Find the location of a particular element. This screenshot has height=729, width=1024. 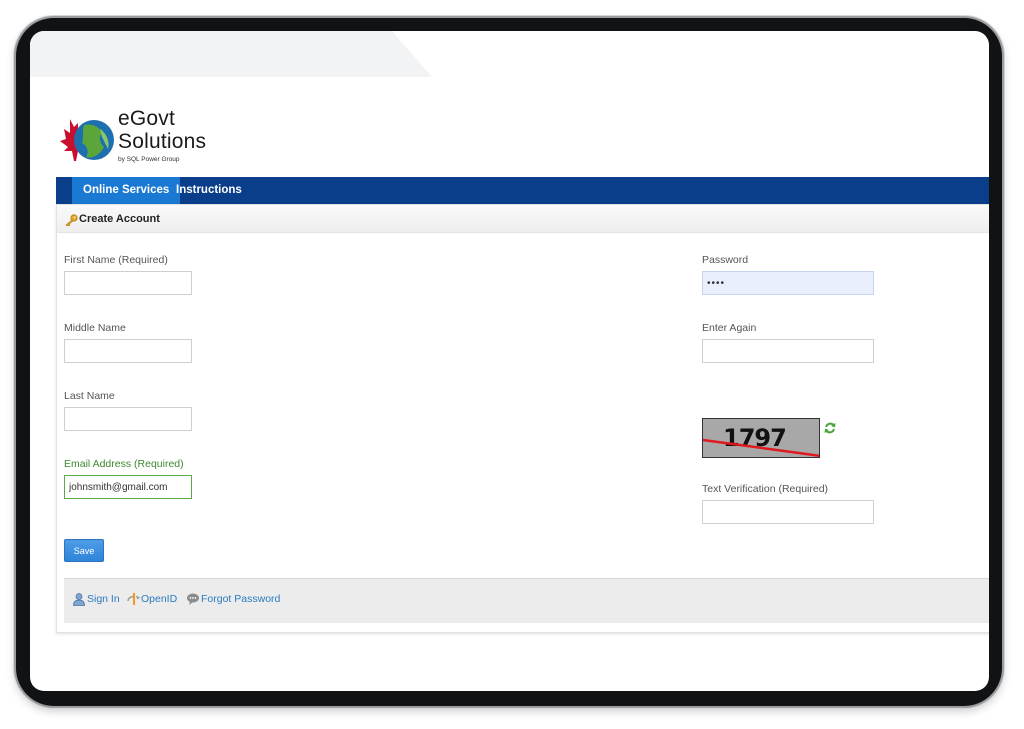

captcha-image: 1797 is located at coordinates (761, 438).